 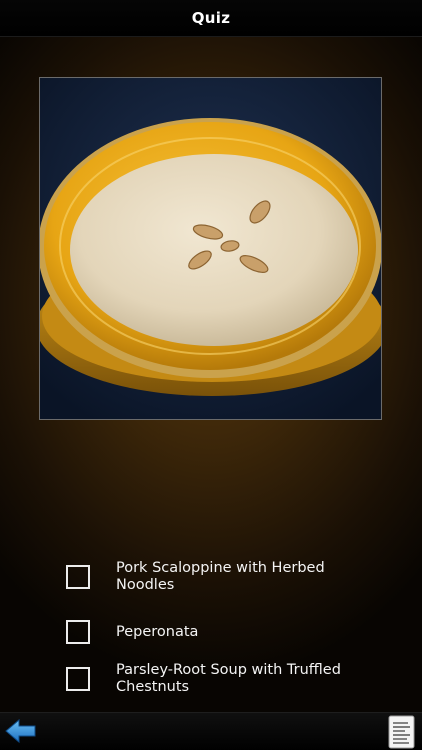 I want to click on back-button, so click(x=21, y=731).